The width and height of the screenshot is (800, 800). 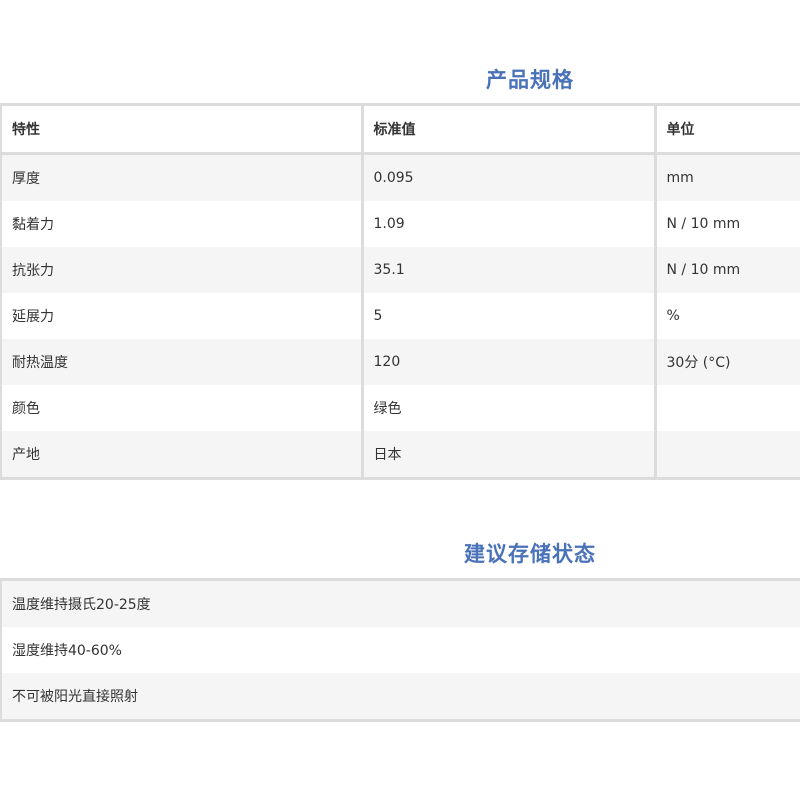 I want to click on spec-section-title: 产品规格, so click(x=530, y=80).